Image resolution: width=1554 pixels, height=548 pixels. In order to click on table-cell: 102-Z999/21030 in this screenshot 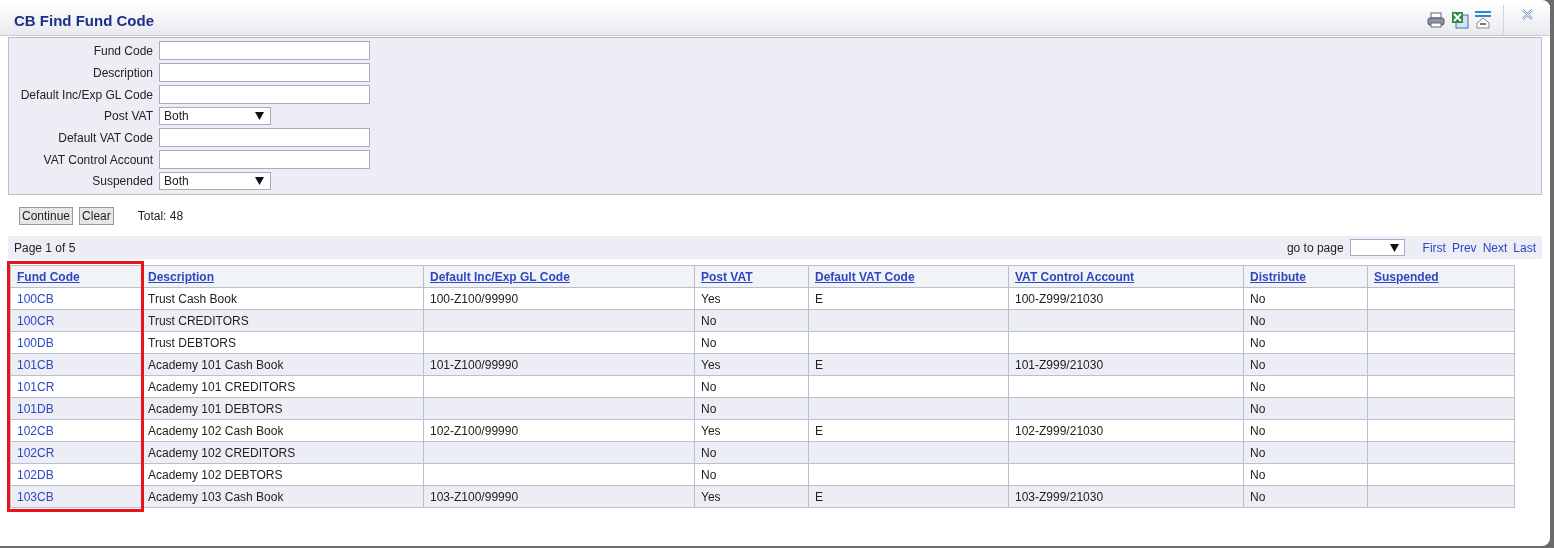, I will do `click(1126, 430)`.